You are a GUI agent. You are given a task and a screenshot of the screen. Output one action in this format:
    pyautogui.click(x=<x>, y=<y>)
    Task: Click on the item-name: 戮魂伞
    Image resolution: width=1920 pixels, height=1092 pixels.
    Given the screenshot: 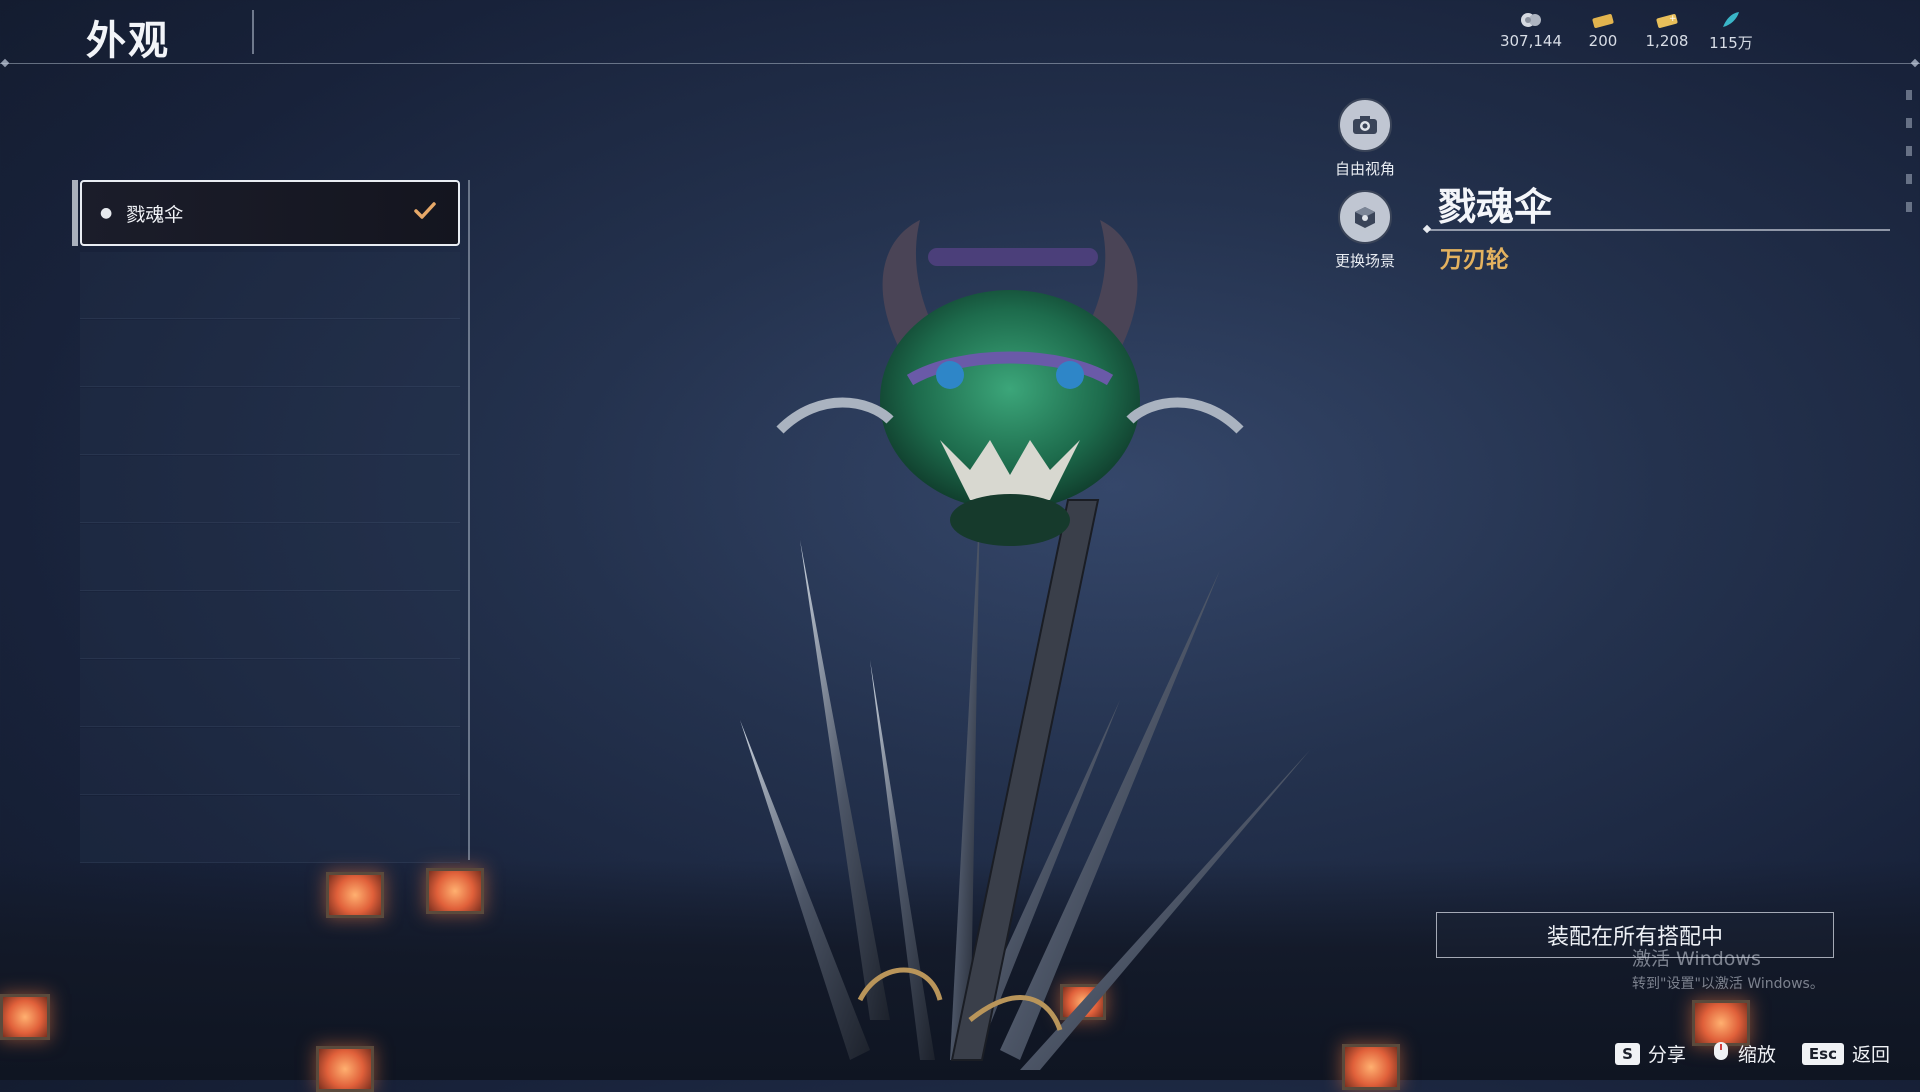 What is the action you would take?
    pyautogui.click(x=1495, y=207)
    